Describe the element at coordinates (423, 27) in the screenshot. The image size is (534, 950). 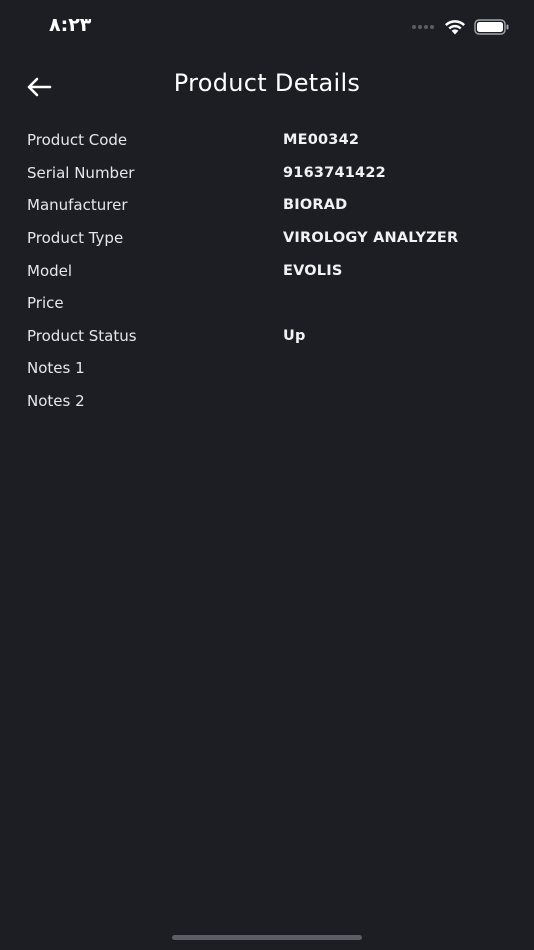
I see `signal-dots-icon` at that location.